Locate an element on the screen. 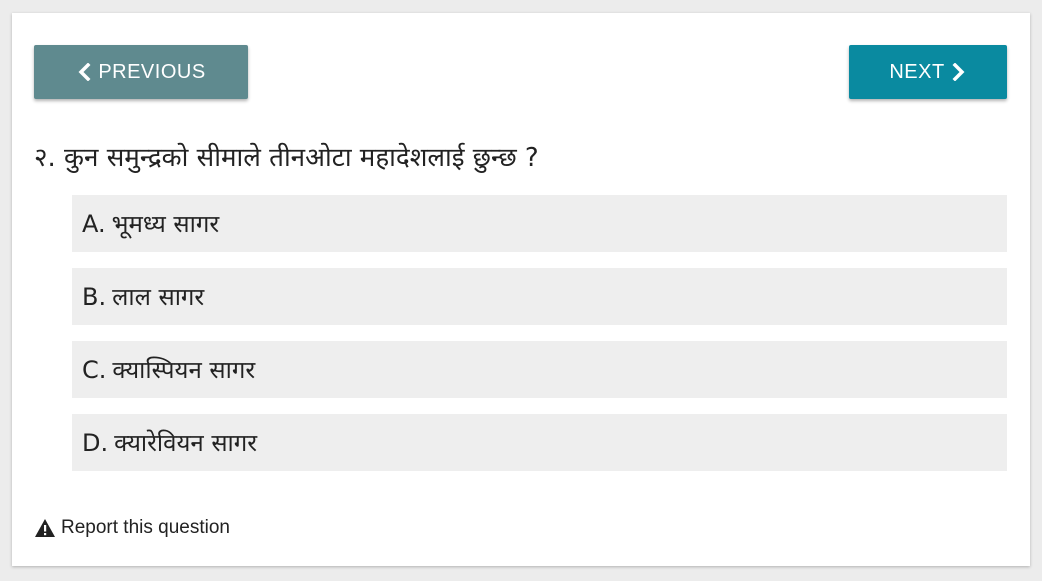 The width and height of the screenshot is (1042, 581). option-b: B. लाल सागर is located at coordinates (539, 296).